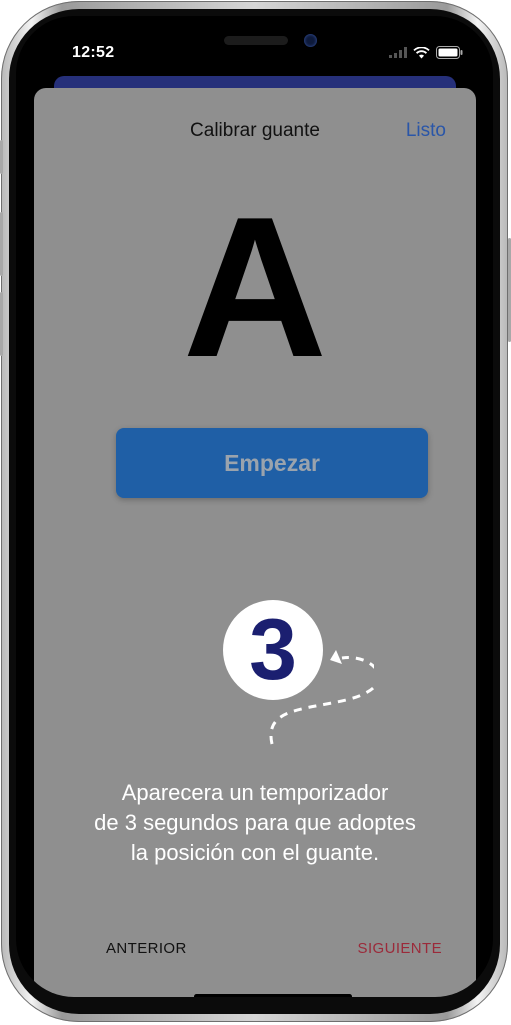 The height and width of the screenshot is (1025, 511). Describe the element at coordinates (310, 40) in the screenshot. I see `front-camera` at that location.